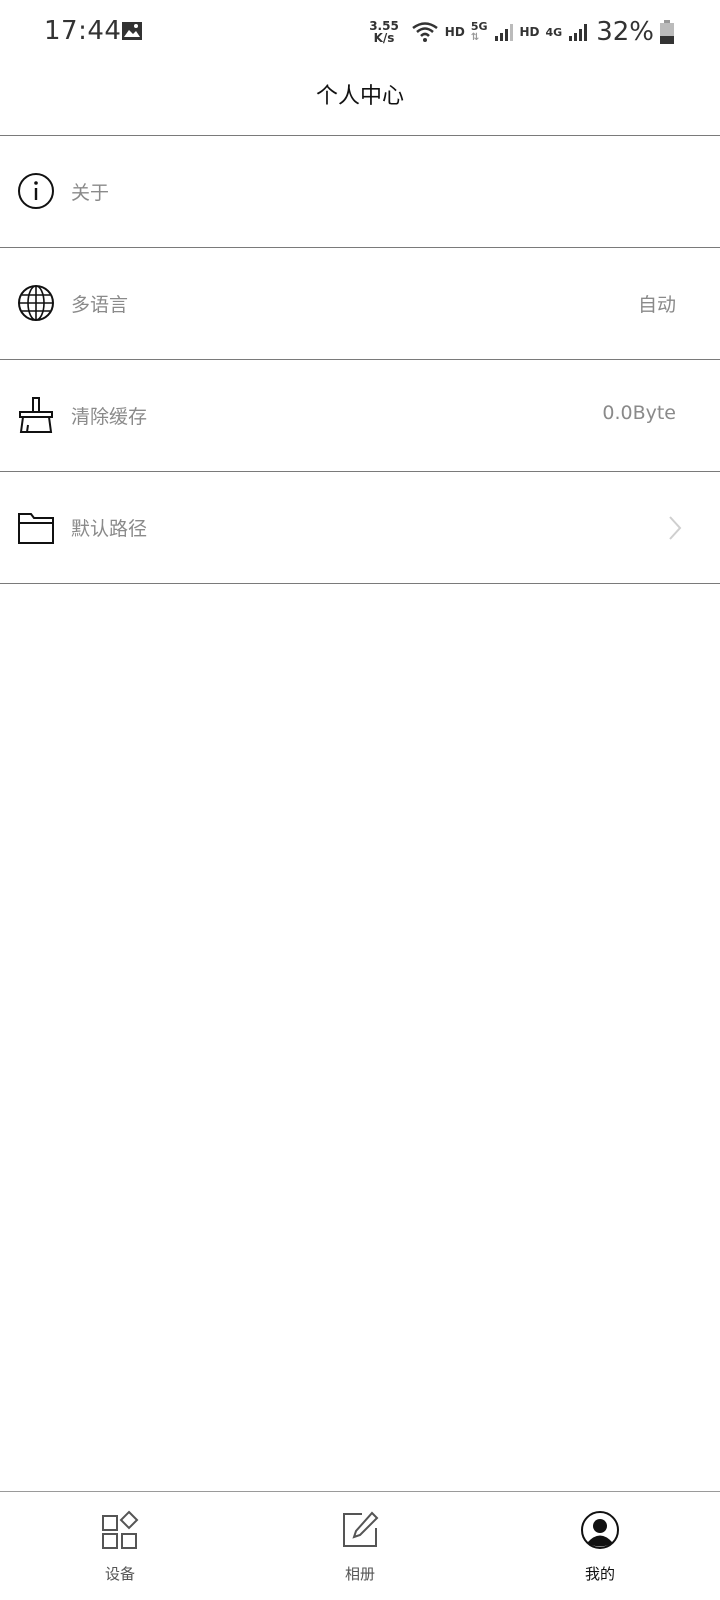 The image size is (720, 1600). I want to click on network-speed: 3.55 K/s, so click(384, 32).